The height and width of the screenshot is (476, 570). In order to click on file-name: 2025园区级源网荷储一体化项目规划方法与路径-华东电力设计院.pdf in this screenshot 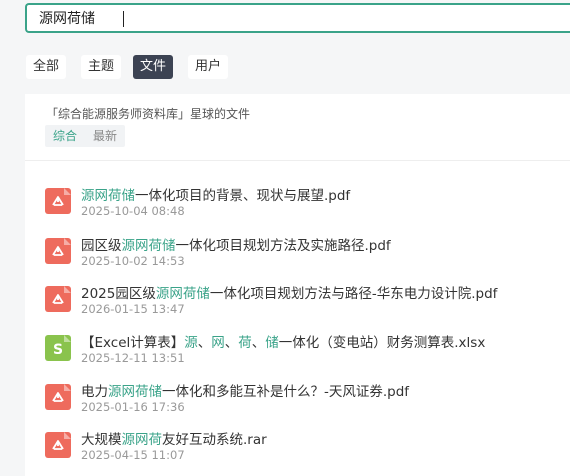, I will do `click(289, 292)`.